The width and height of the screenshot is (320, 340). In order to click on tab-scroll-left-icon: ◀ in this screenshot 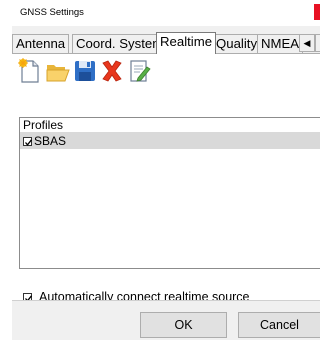, I will do `click(307, 43)`.